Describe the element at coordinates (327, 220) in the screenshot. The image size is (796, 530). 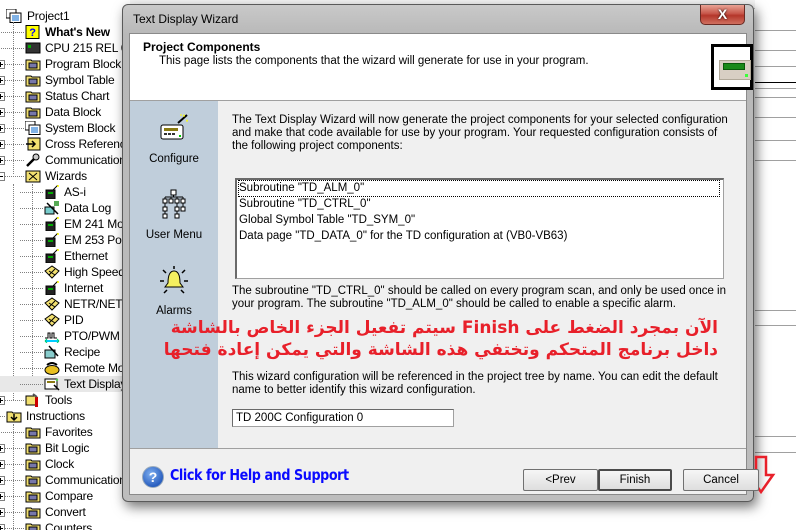
I see `list-item: Global Symbol Table "TD_SYM_0"` at that location.